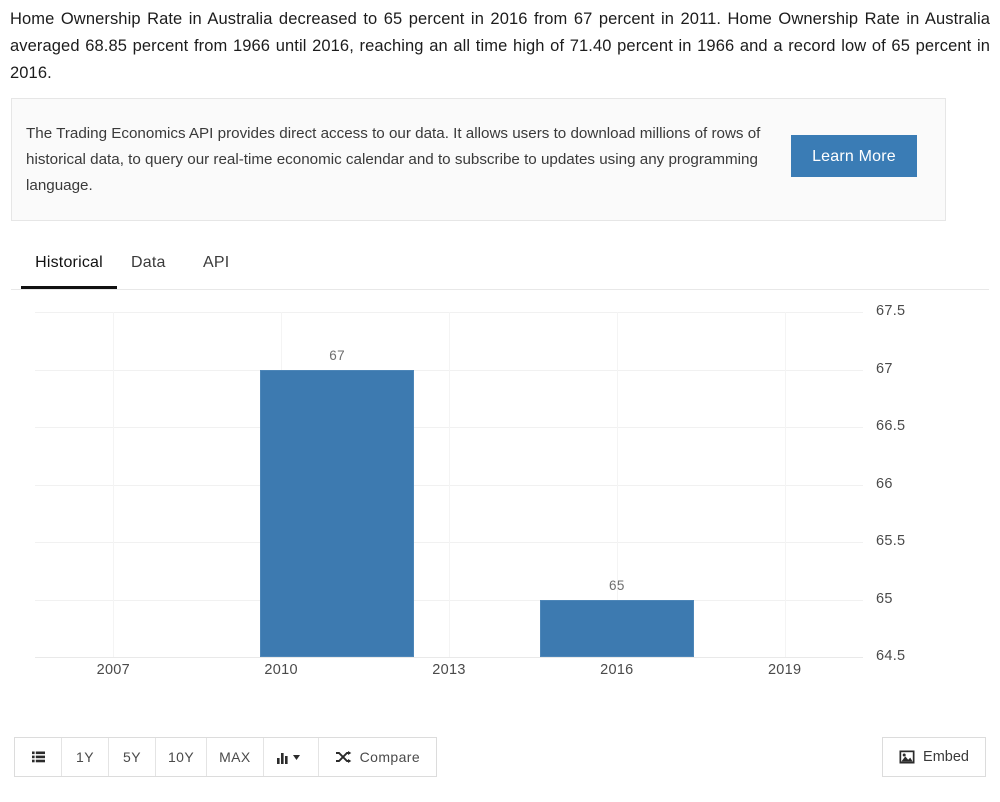  I want to click on y-axis-tick-label: 66, so click(884, 483).